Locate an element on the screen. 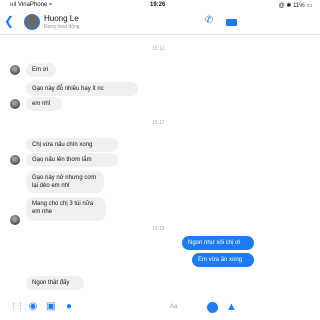 The width and height of the screenshot is (320, 320). message-bubble-sent: Ngon như xôi chị ơi is located at coordinates (218, 243).